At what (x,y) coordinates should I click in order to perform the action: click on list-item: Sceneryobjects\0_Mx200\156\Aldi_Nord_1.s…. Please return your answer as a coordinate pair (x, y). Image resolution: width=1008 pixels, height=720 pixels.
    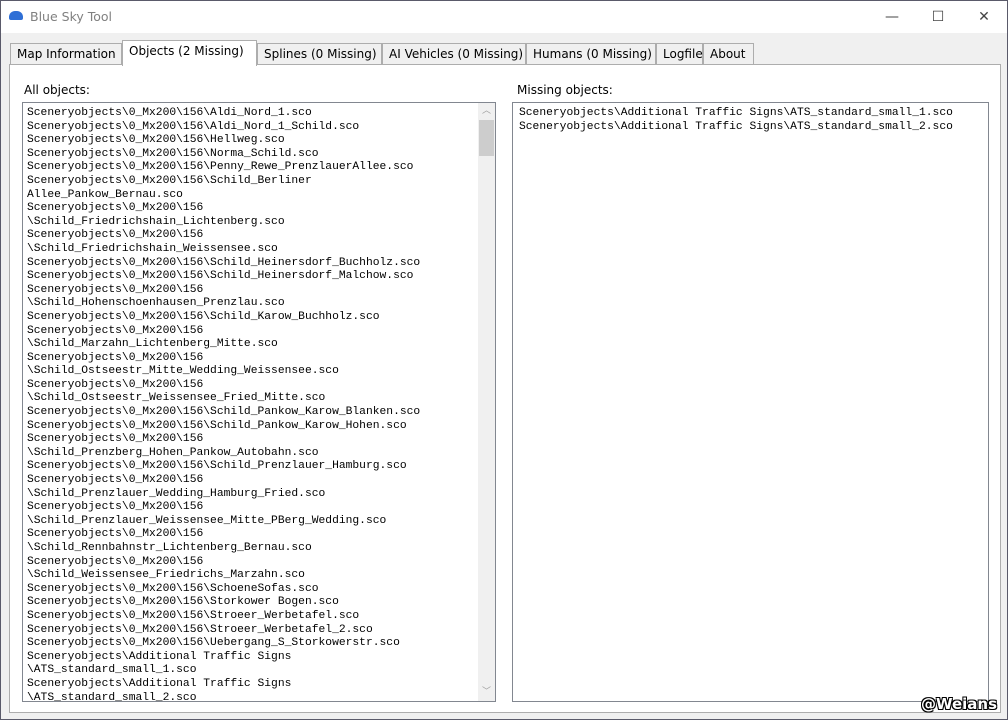
    Looking at the image, I should click on (261, 114).